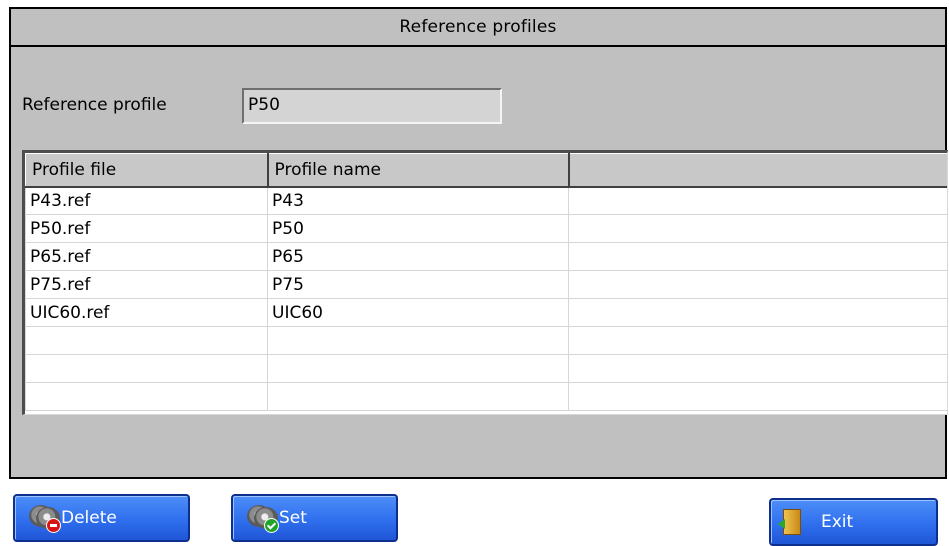 This screenshot has height=546, width=949. I want to click on exit-button-label: Exit, so click(837, 522).